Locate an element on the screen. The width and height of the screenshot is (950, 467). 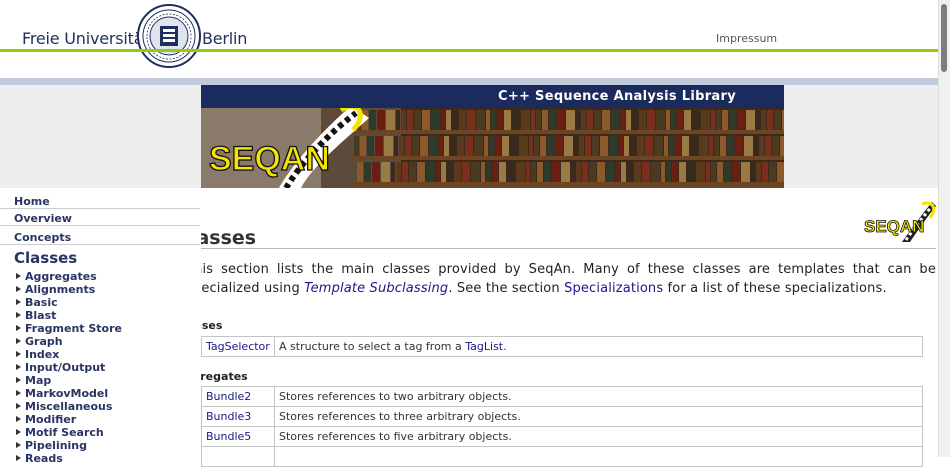
sidebar-category-index: Index is located at coordinates (37, 354).